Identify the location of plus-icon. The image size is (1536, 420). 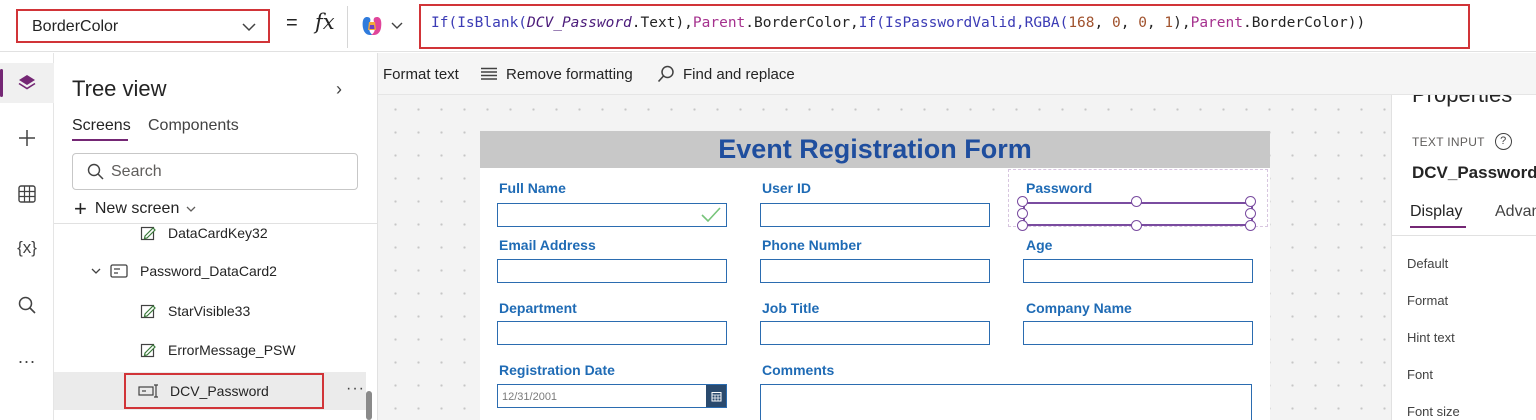
(27, 138).